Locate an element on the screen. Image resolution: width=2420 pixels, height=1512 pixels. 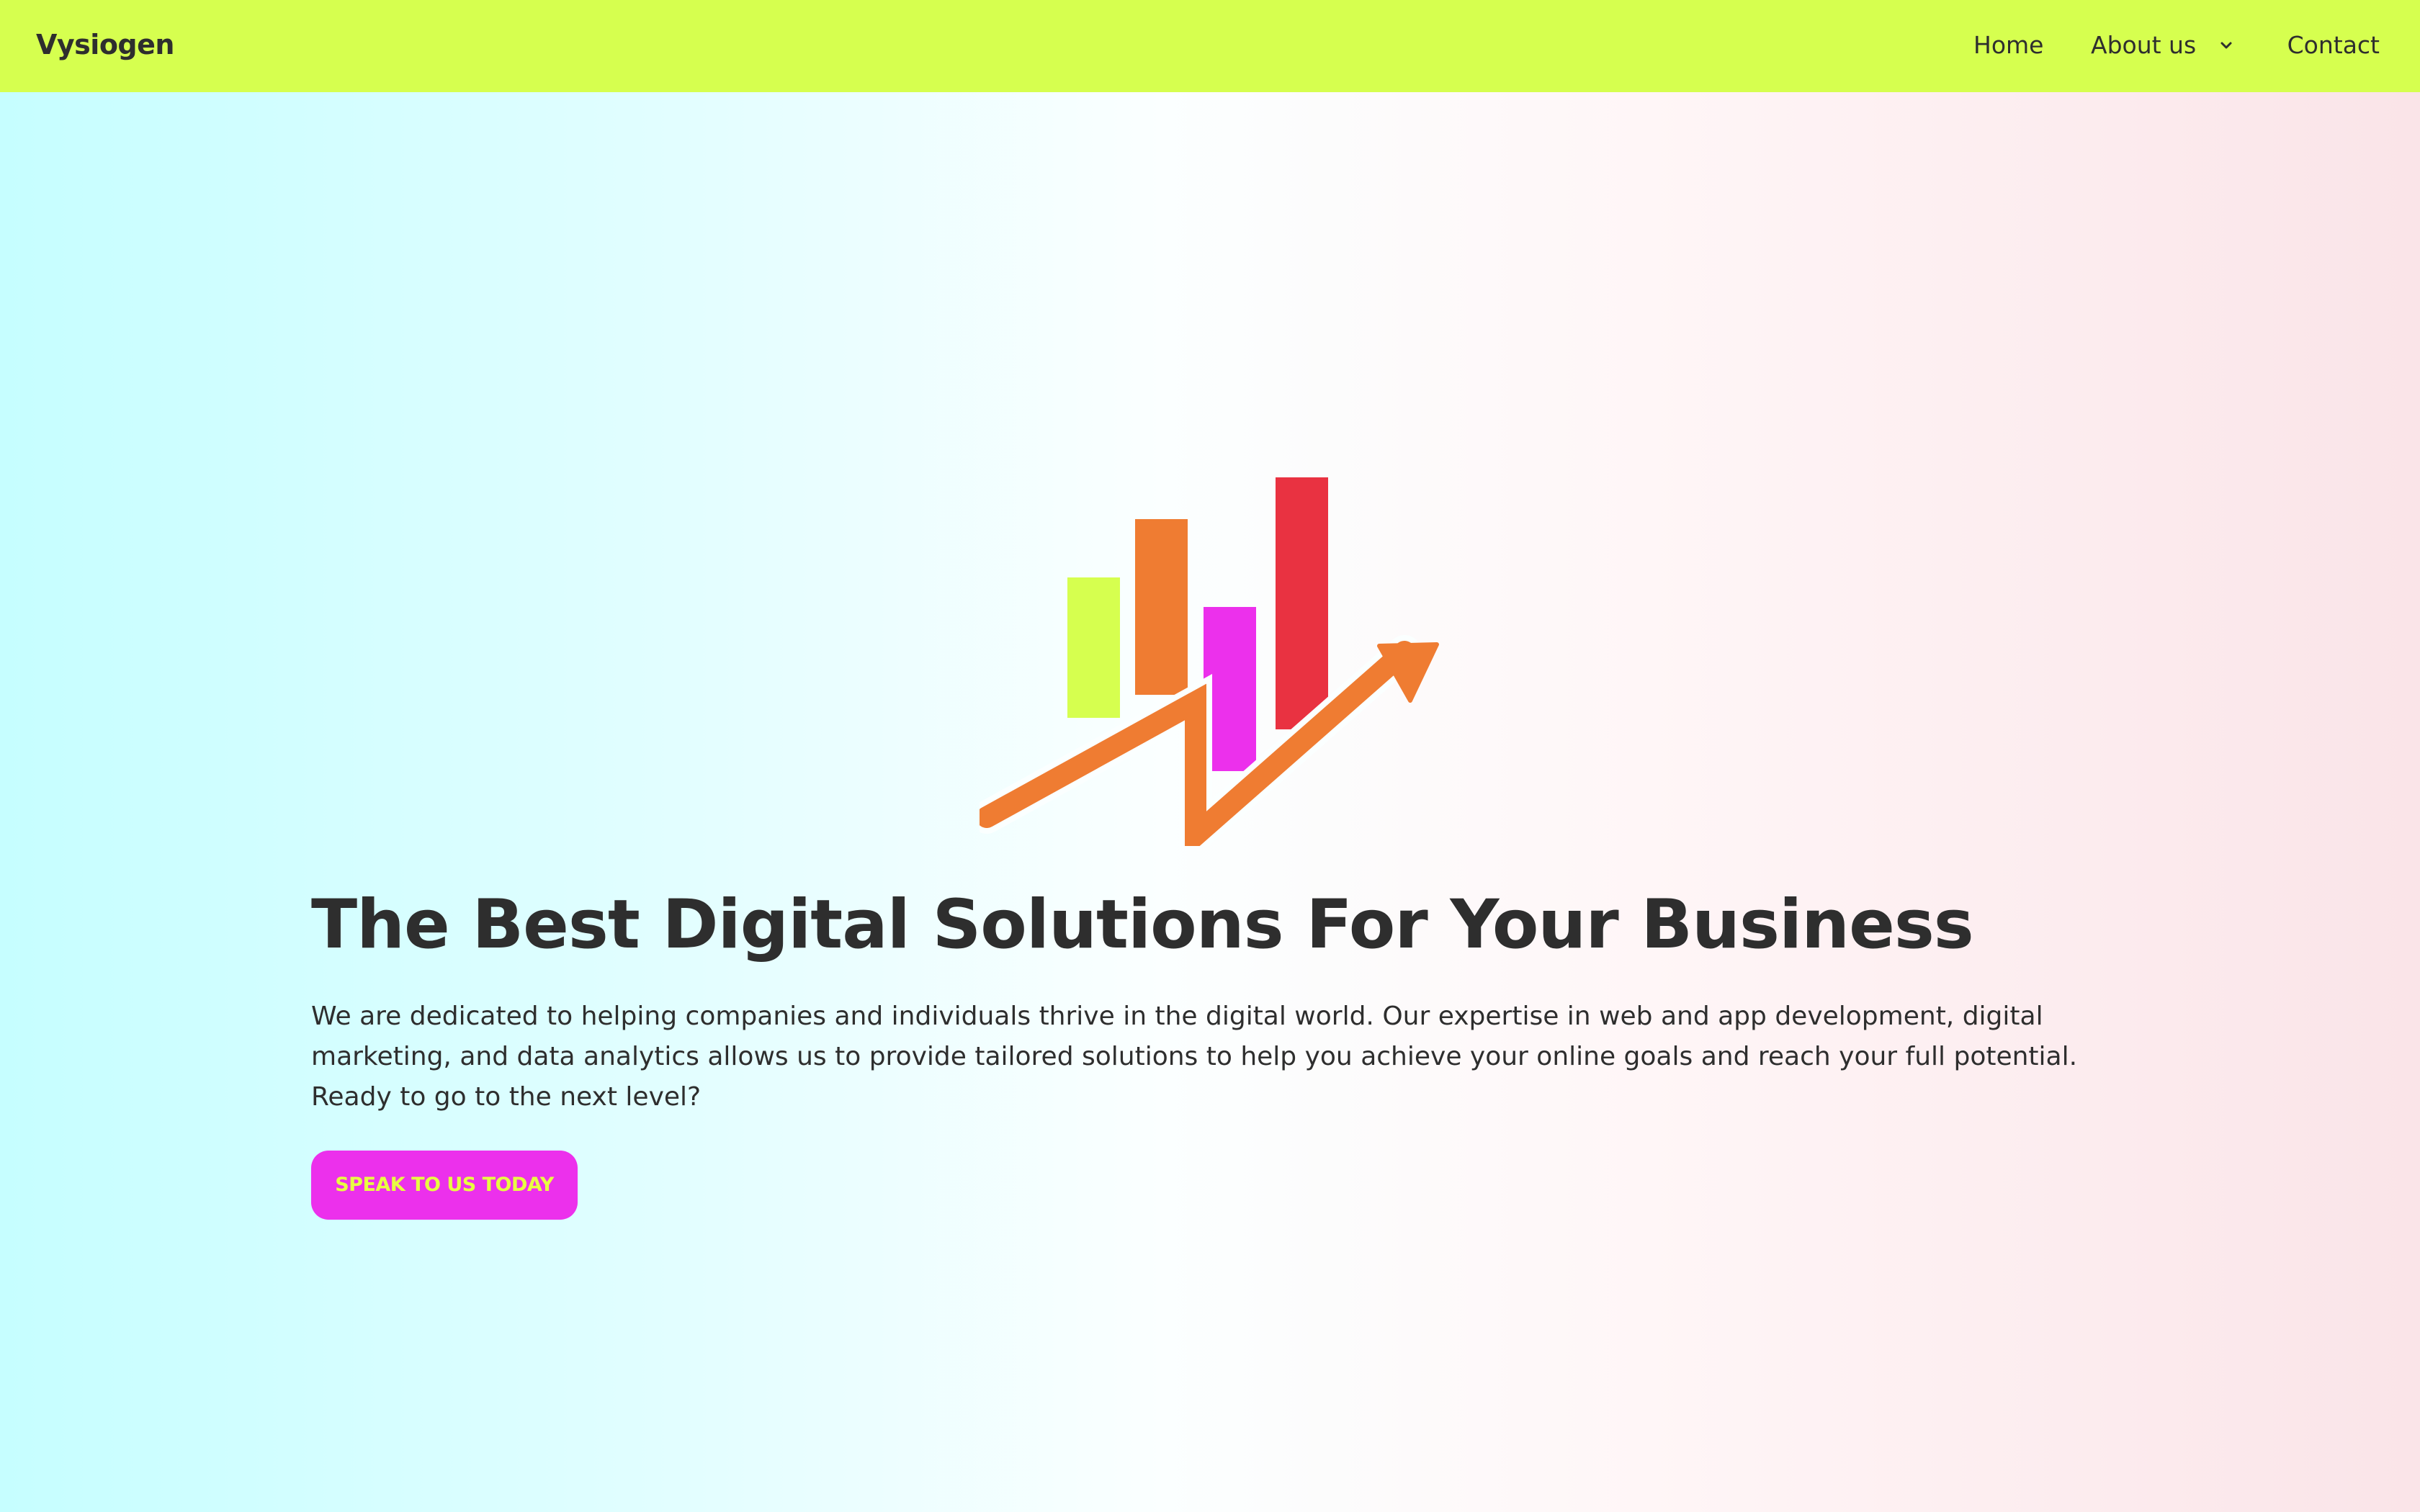
chevron-down-icon is located at coordinates (2226, 45).